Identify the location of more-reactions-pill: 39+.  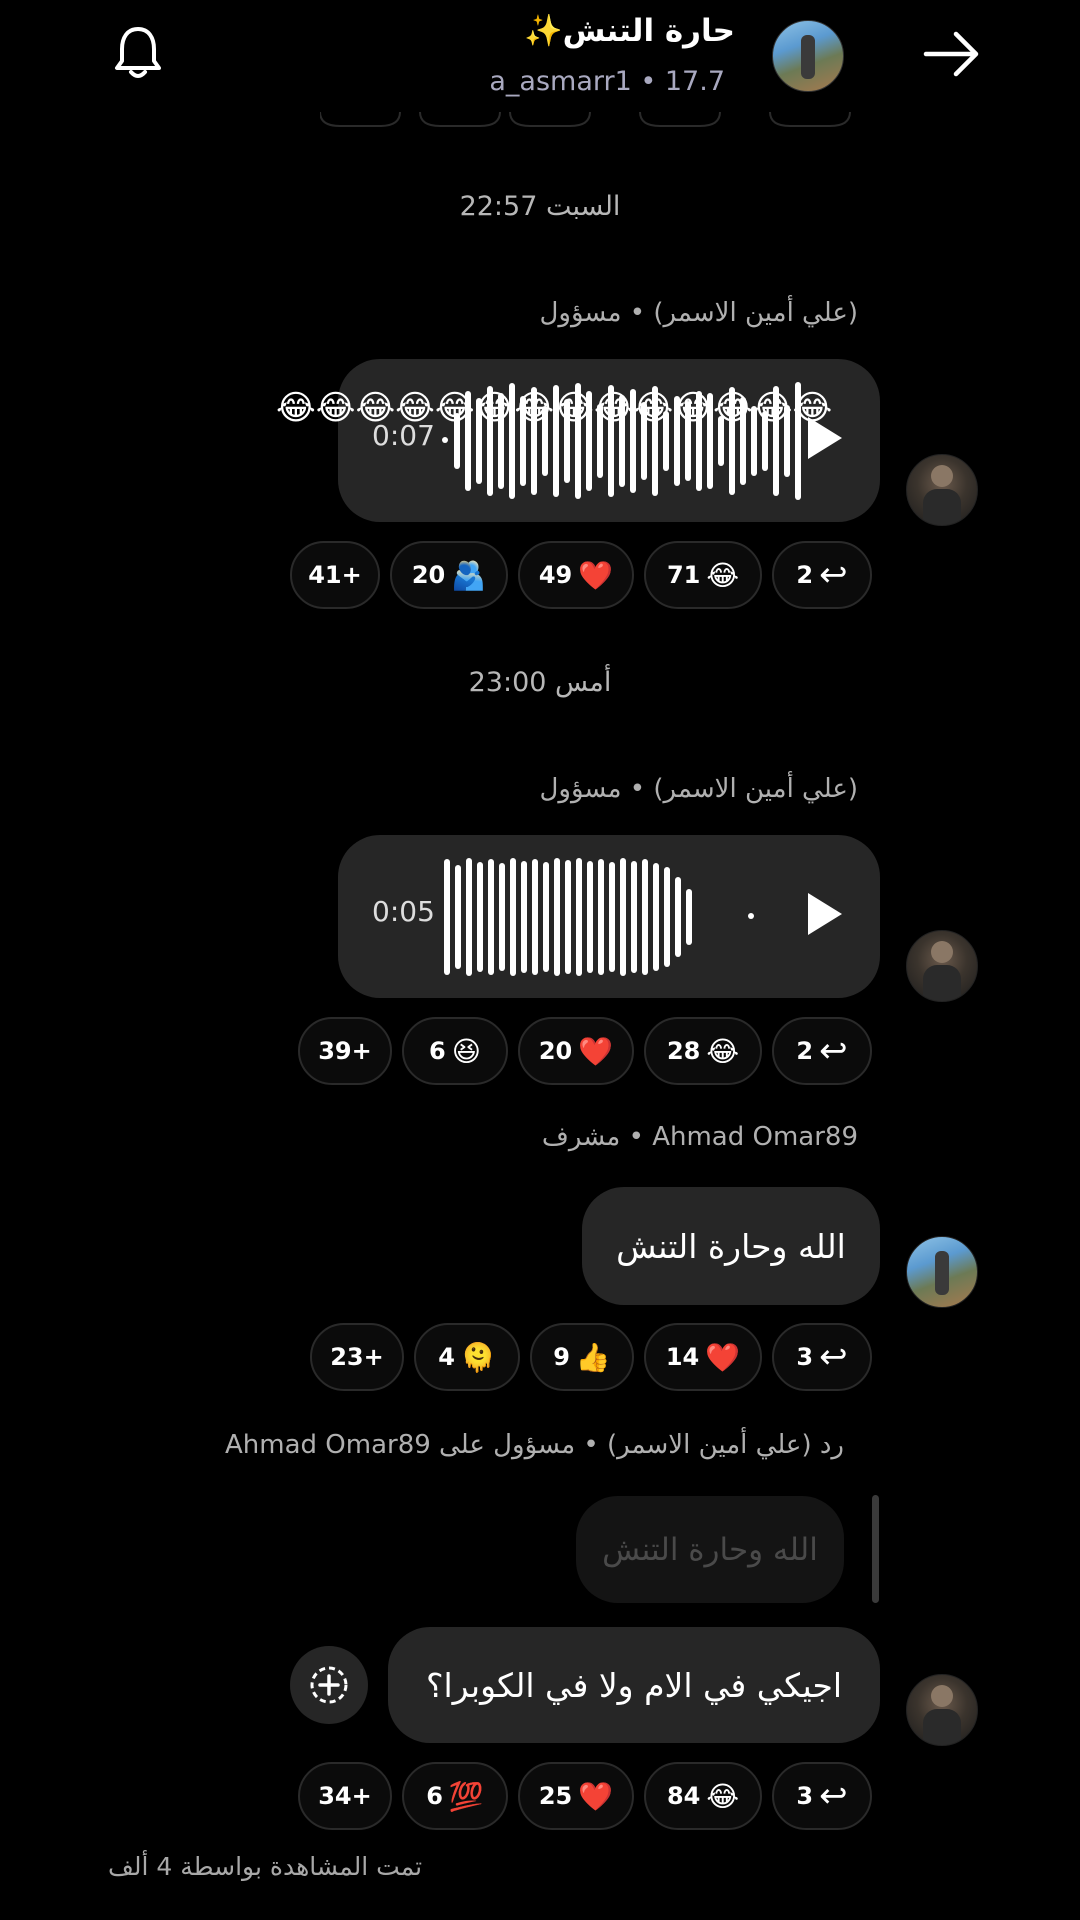
(345, 1051).